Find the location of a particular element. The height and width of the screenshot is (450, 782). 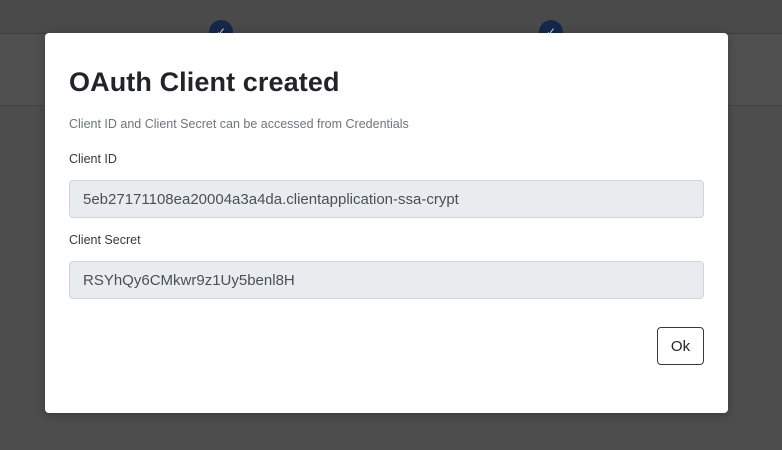

ok-button: Ok is located at coordinates (680, 346).